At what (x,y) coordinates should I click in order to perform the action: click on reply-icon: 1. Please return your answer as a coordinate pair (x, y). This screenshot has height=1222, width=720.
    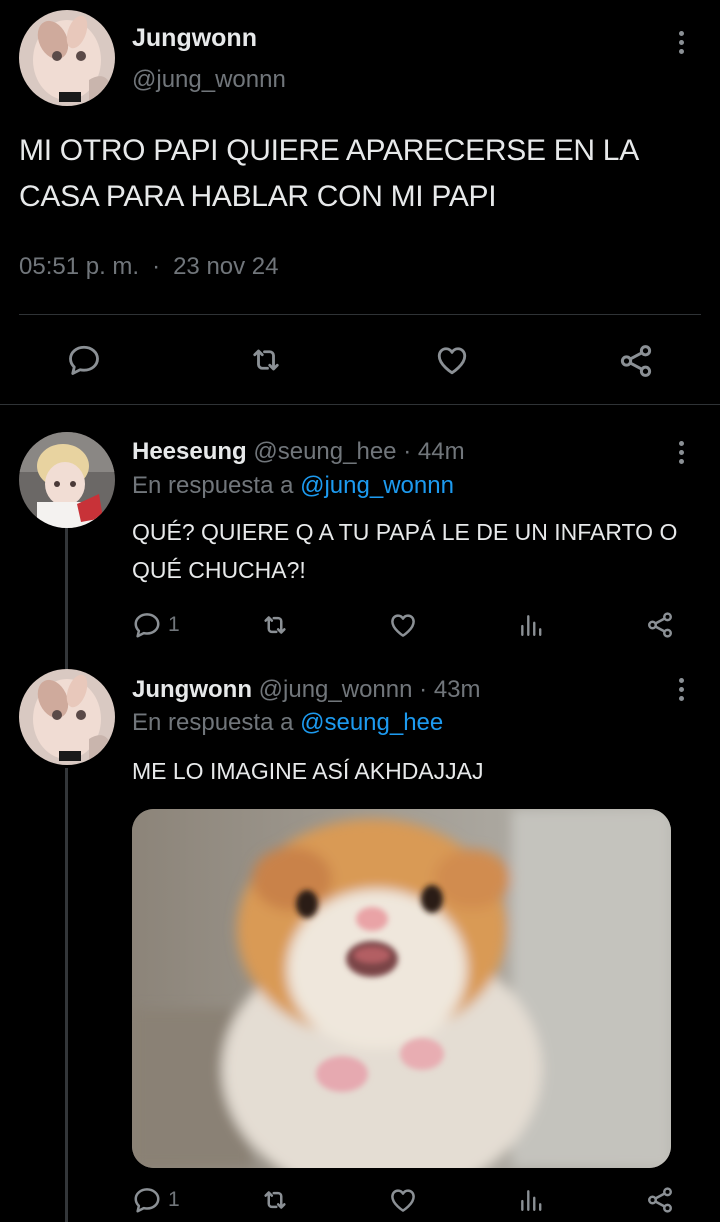
    Looking at the image, I should click on (156, 1200).